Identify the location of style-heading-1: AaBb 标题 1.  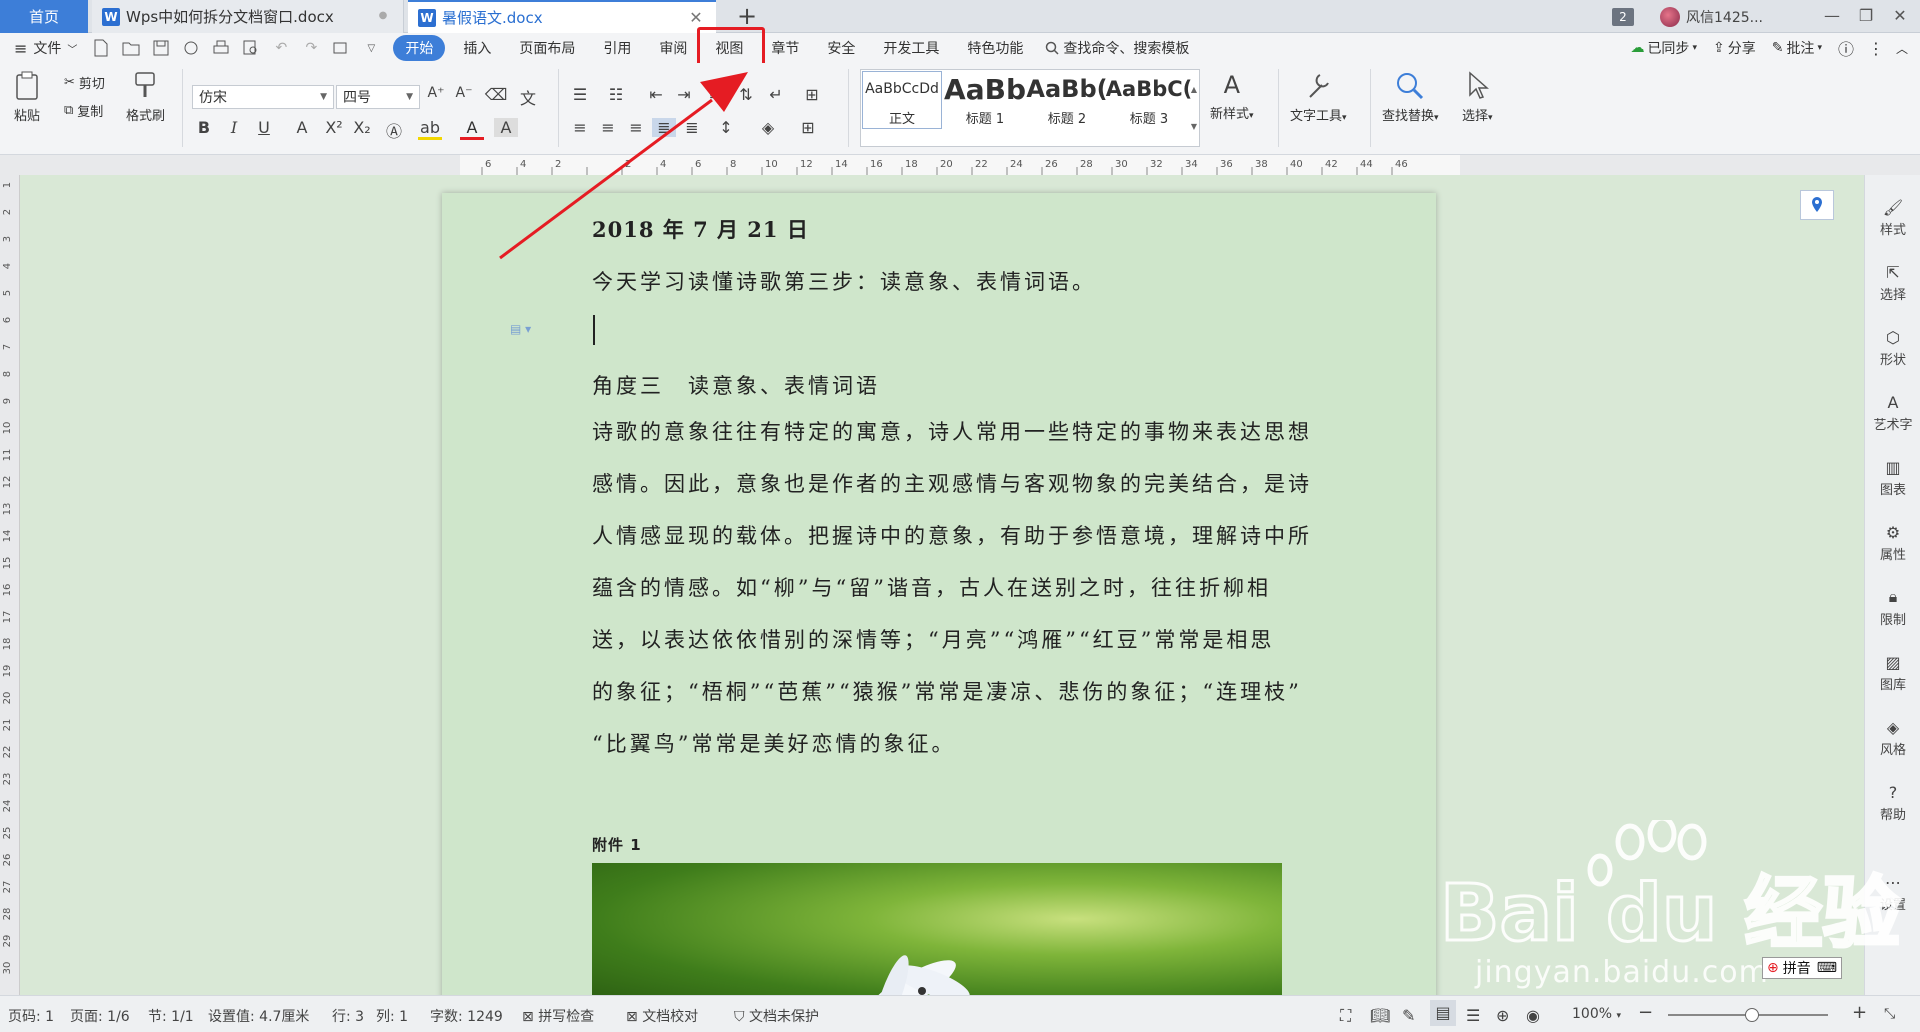
(985, 100).